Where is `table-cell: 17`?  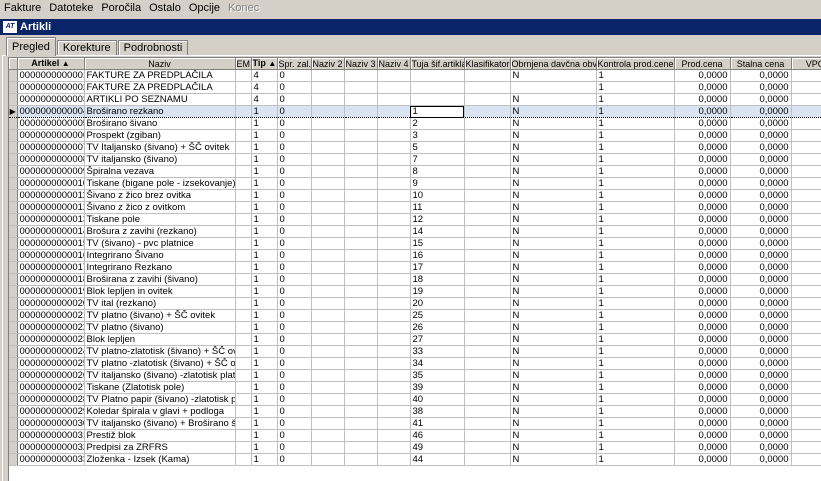 table-cell: 17 is located at coordinates (437, 267).